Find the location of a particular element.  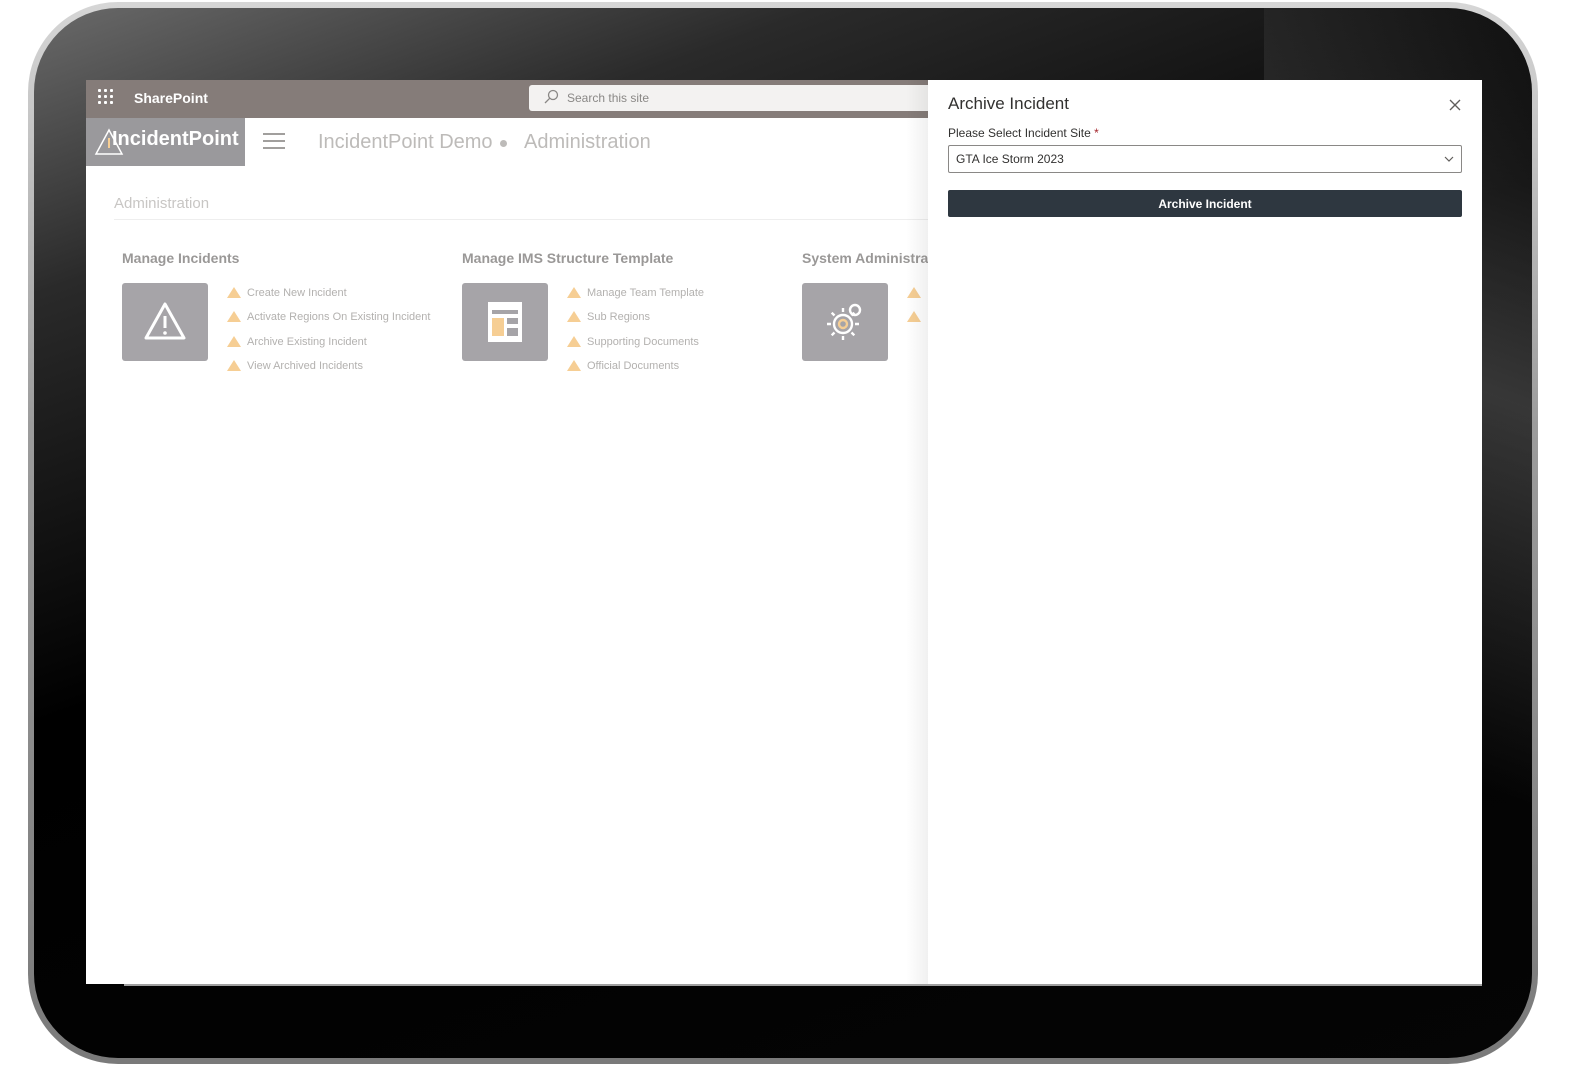

breadcrumb-site: IncidentPoint Demo is located at coordinates (405, 142).